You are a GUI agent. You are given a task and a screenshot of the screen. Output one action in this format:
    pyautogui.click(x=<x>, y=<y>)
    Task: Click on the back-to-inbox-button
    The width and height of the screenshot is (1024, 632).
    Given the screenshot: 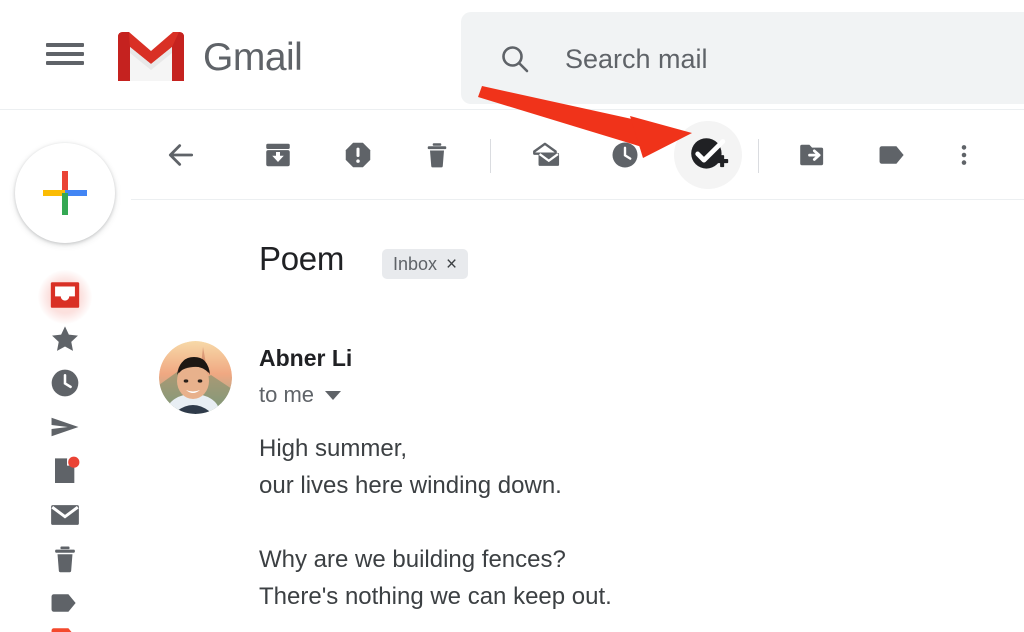 What is the action you would take?
    pyautogui.click(x=181, y=155)
    